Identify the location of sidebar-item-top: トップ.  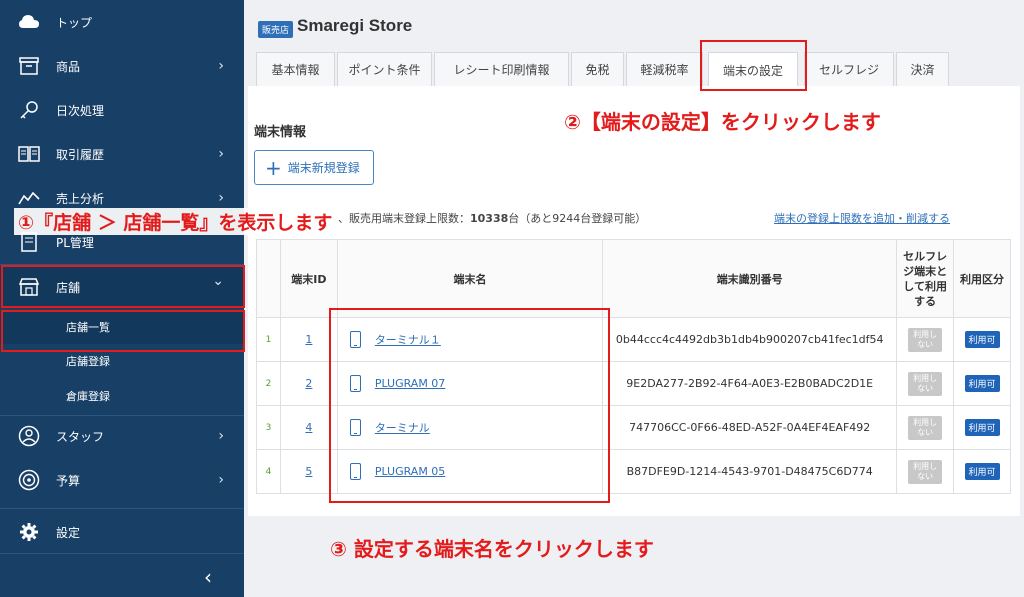
(122, 22).